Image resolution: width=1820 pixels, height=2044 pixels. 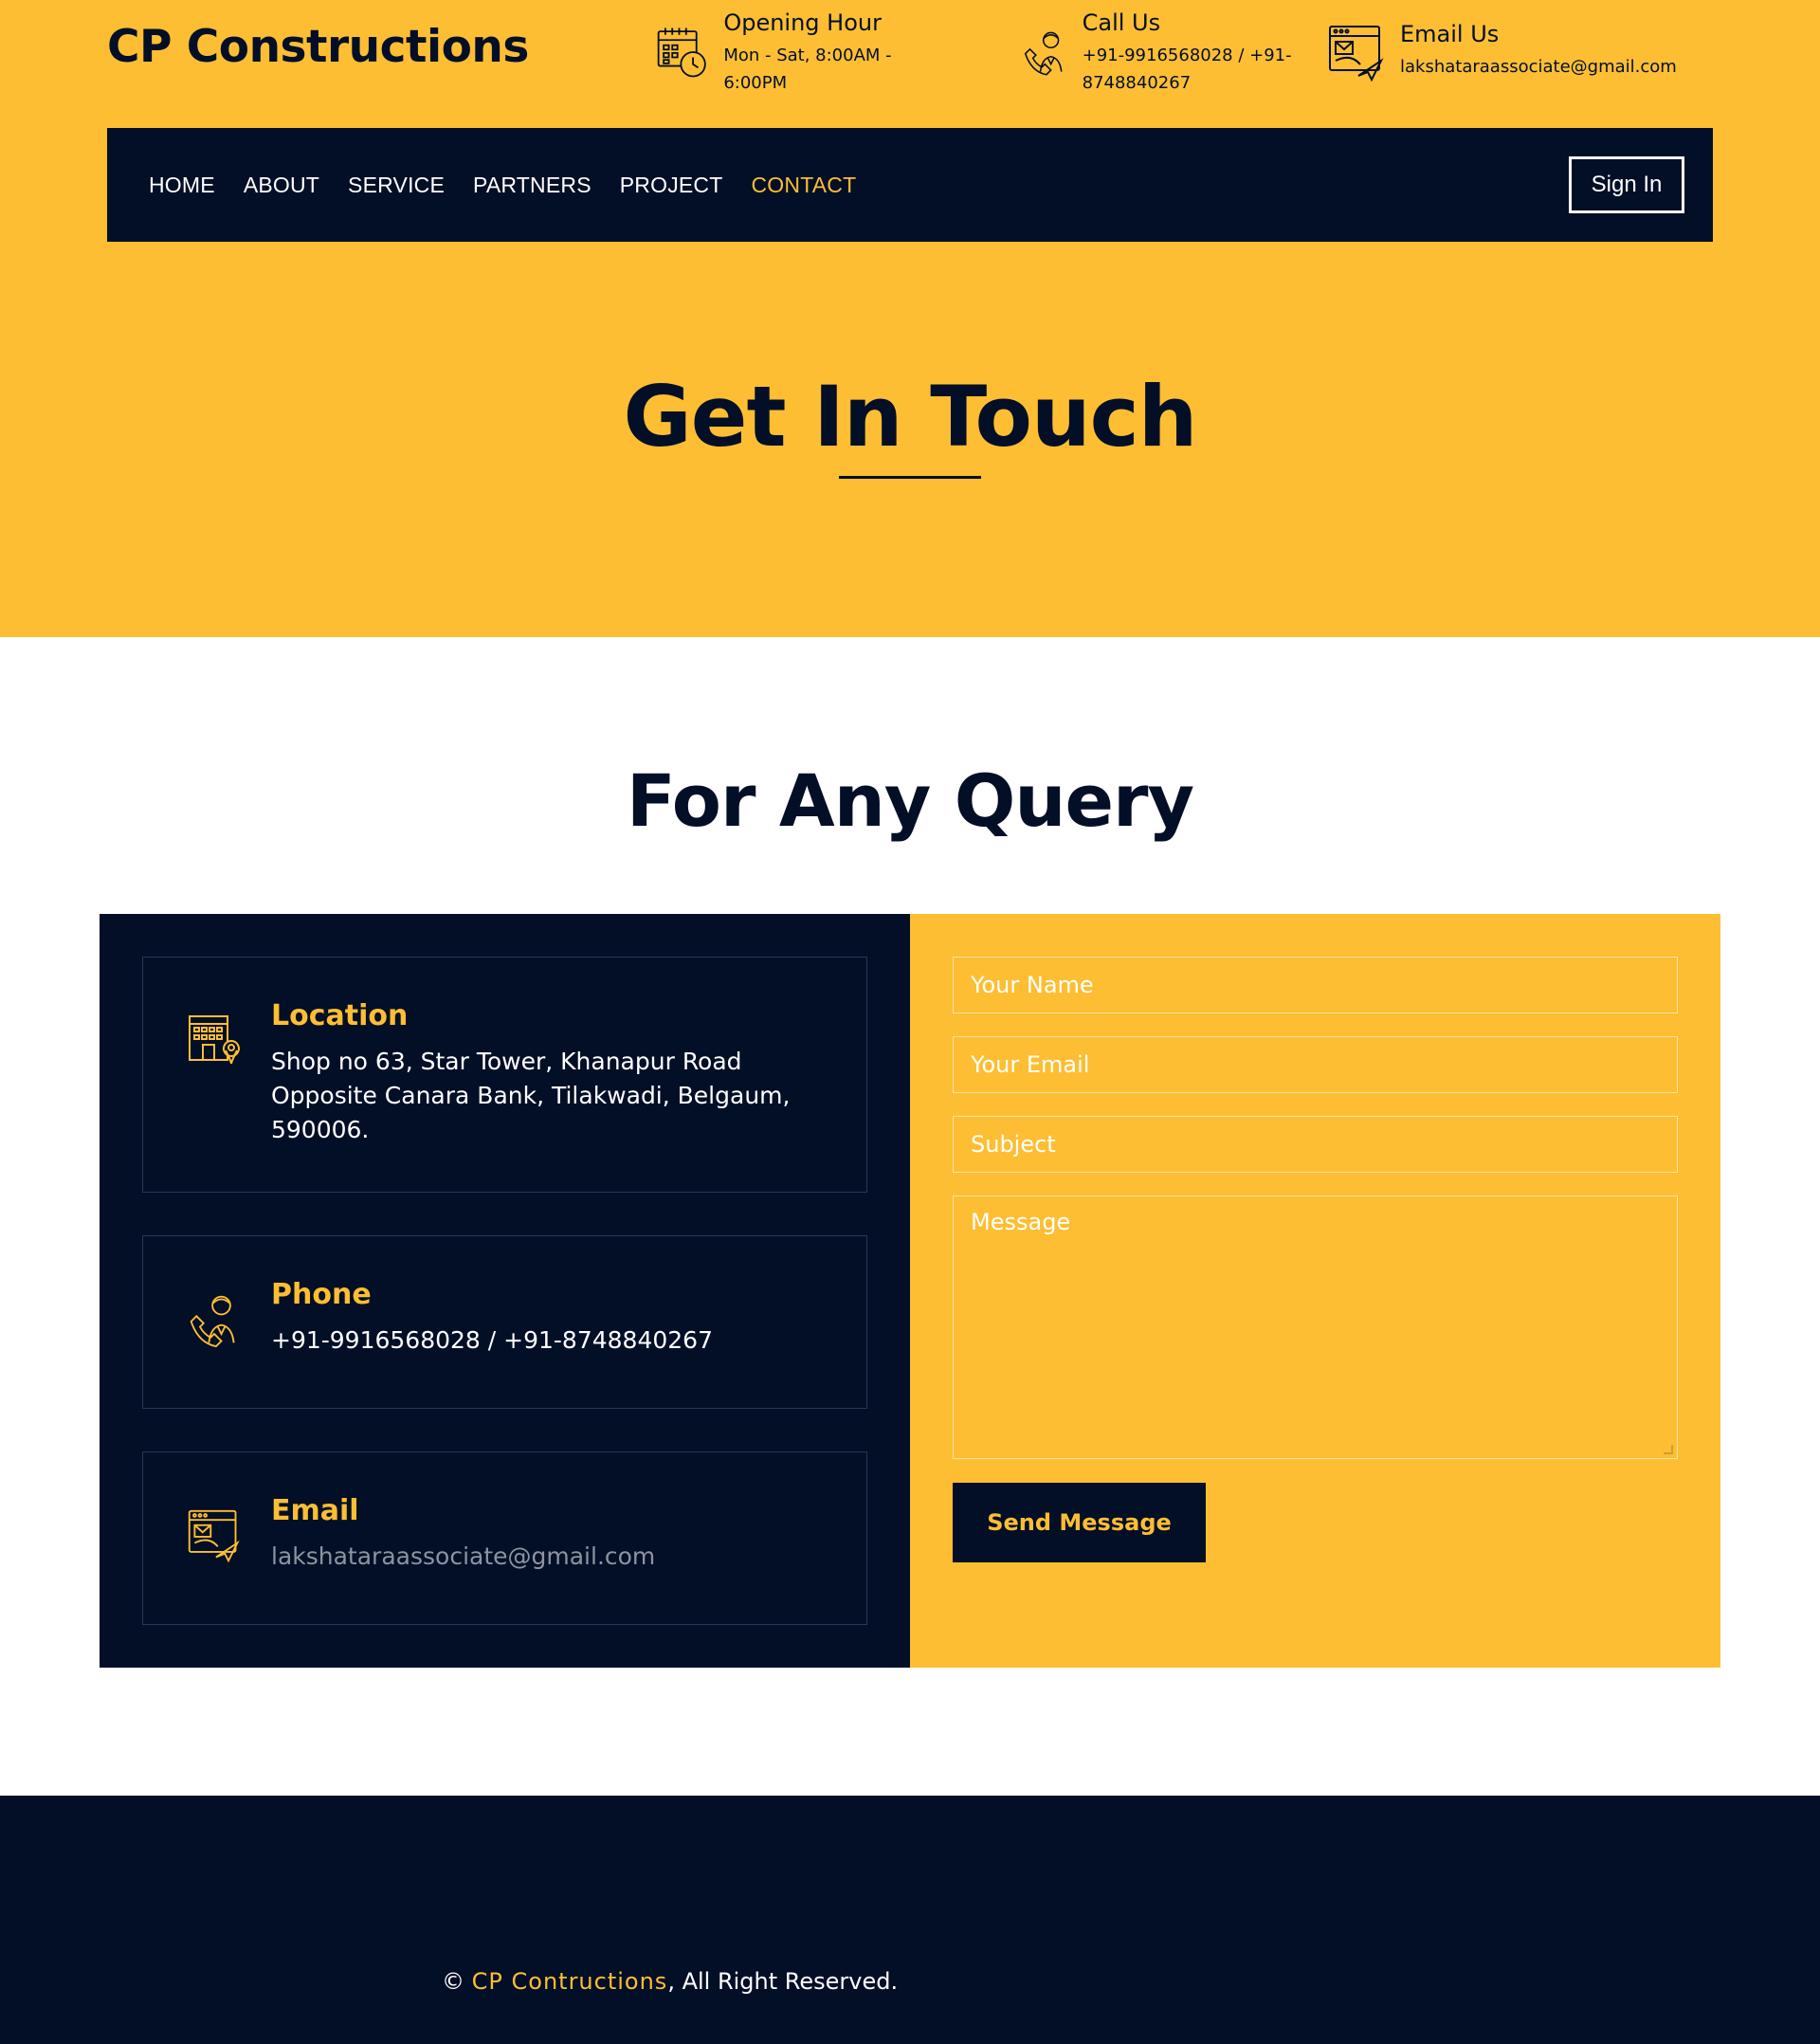 What do you see at coordinates (340, 1015) in the screenshot?
I see `location-title: Location` at bounding box center [340, 1015].